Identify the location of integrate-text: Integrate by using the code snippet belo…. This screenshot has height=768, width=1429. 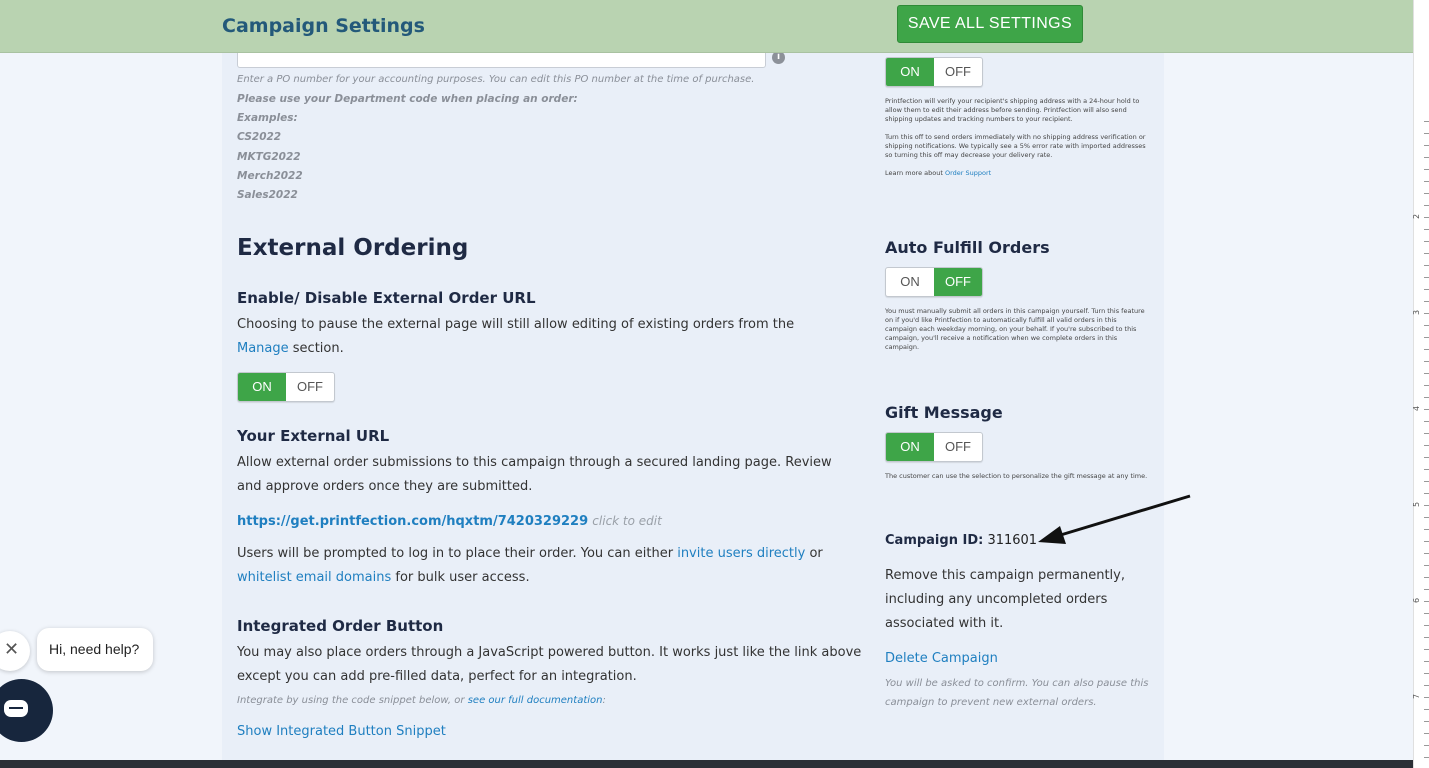
(421, 700).